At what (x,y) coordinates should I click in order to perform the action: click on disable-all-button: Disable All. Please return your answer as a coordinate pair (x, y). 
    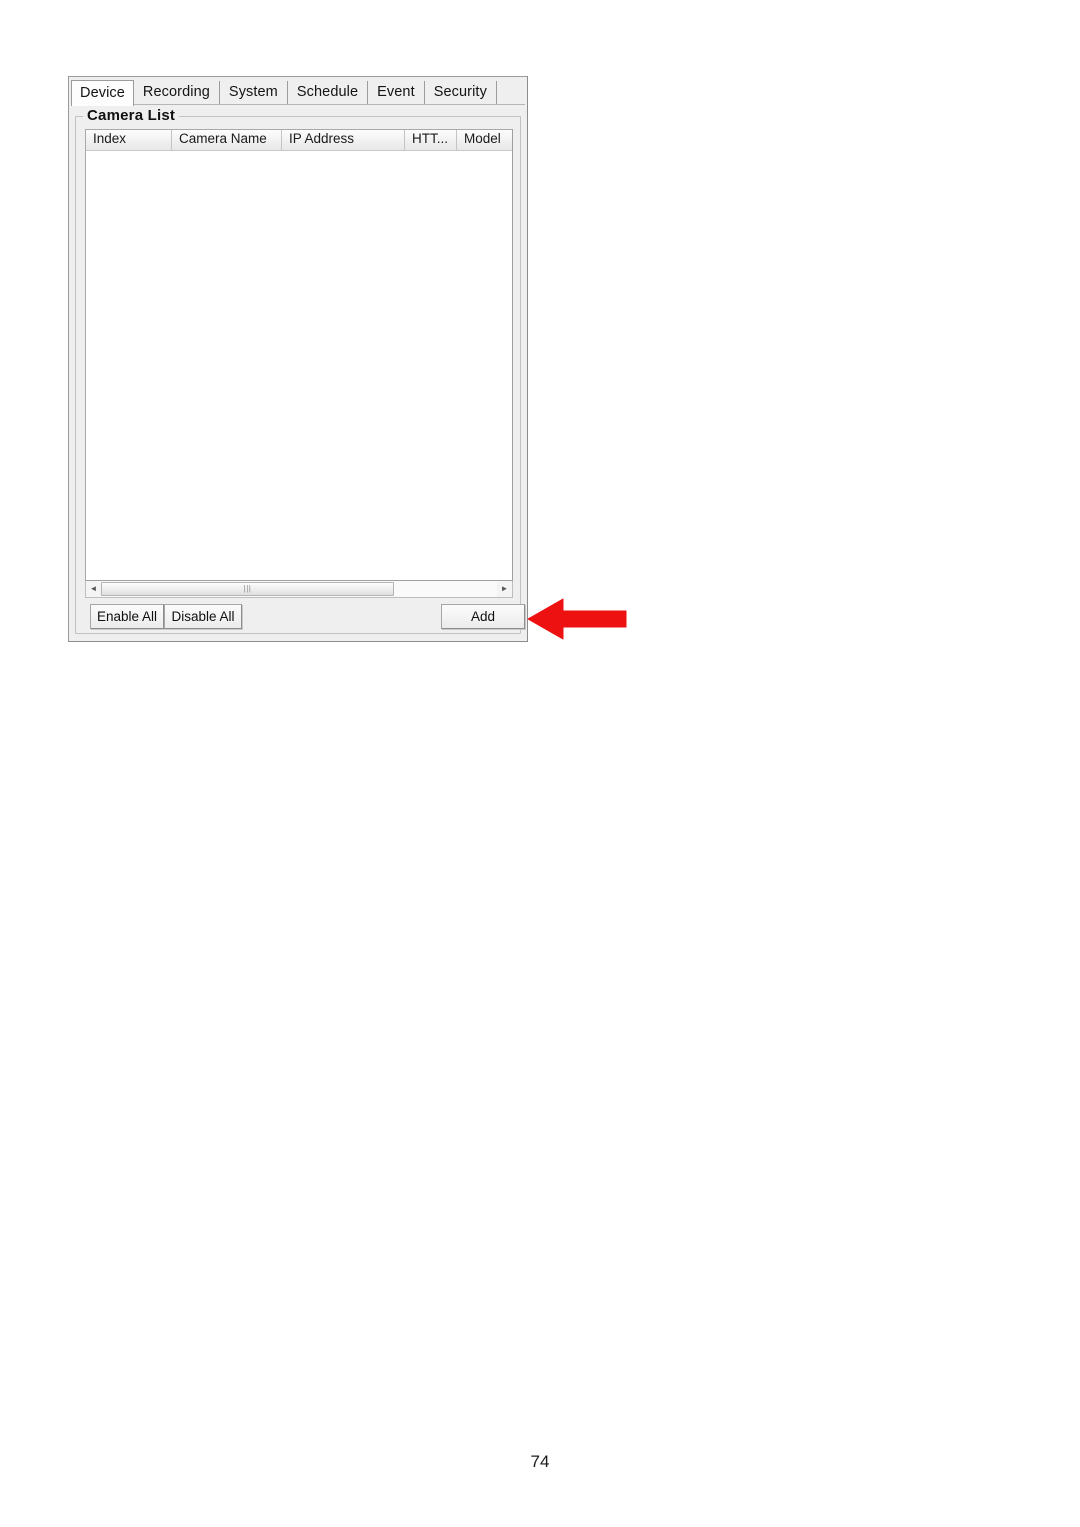
    Looking at the image, I should click on (203, 616).